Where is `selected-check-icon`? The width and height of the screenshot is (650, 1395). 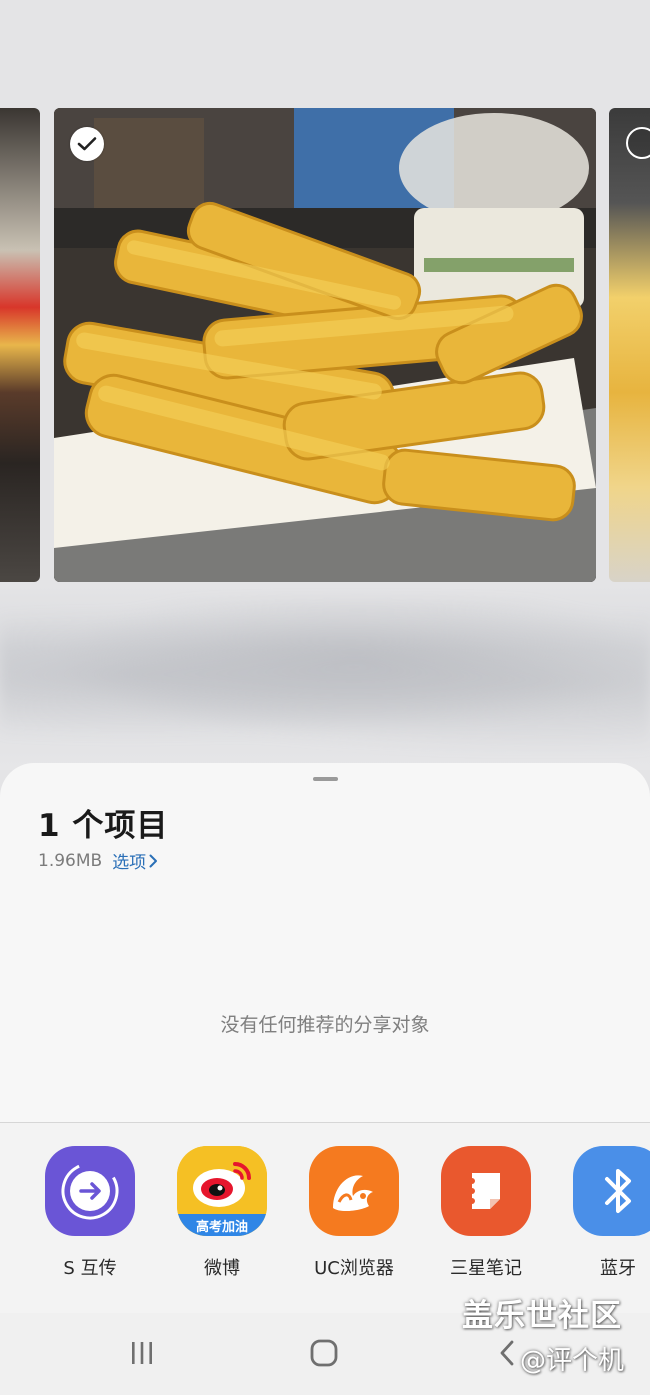
selected-check-icon is located at coordinates (87, 144).